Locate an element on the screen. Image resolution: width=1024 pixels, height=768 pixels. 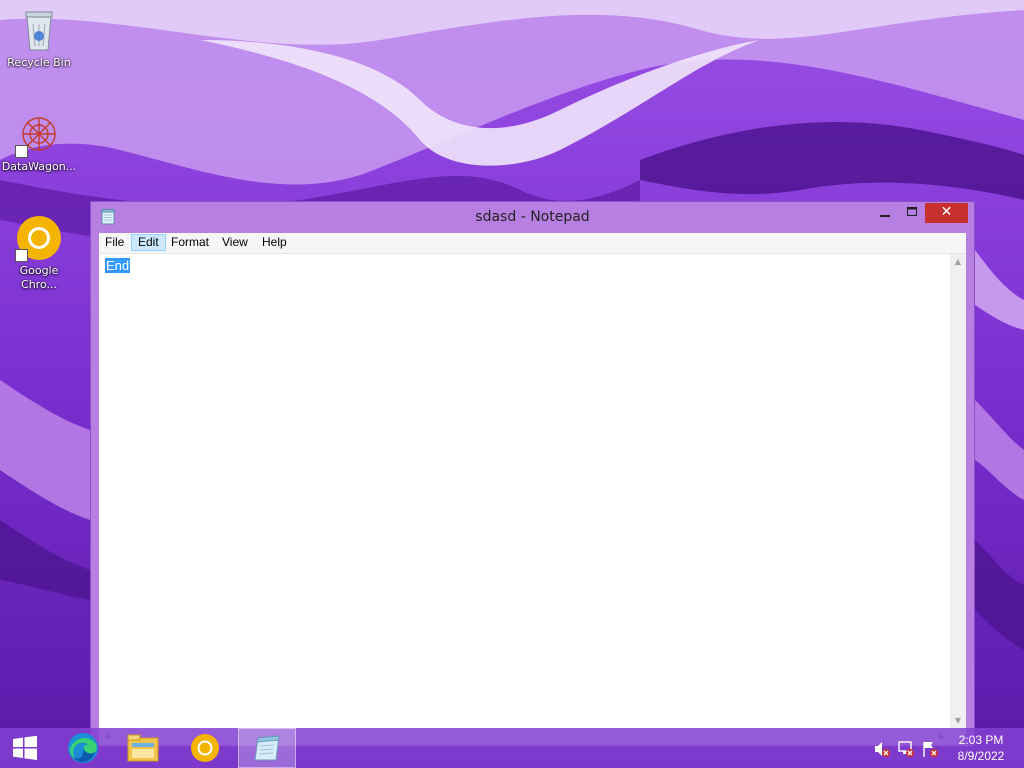
windows-start-icon is located at coordinates (25, 747).